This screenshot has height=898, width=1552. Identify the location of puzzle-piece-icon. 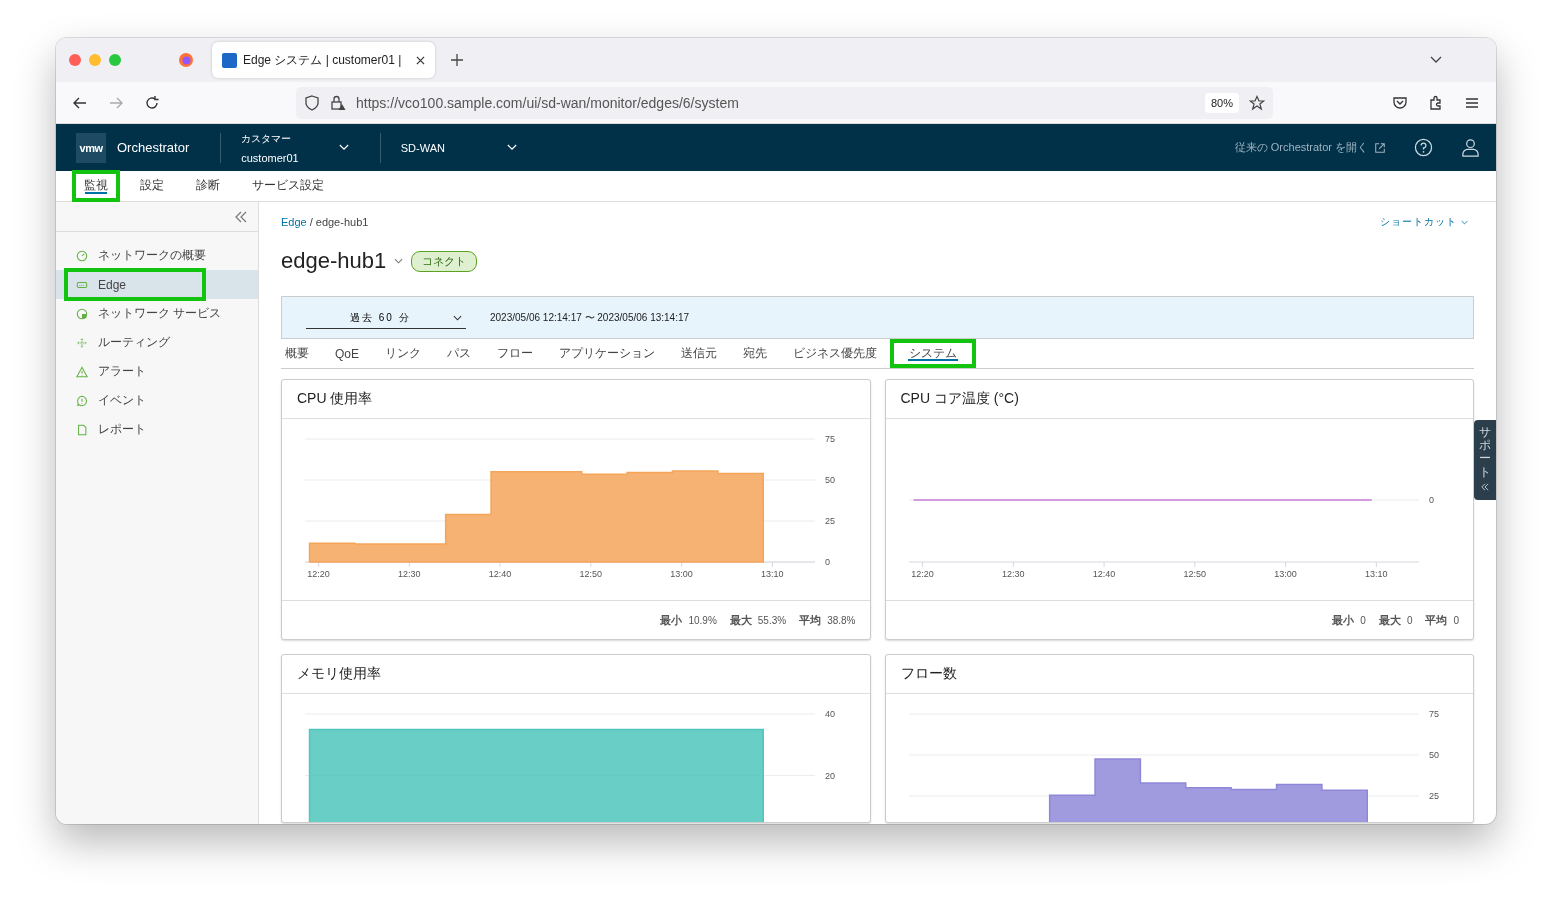
(1436, 102).